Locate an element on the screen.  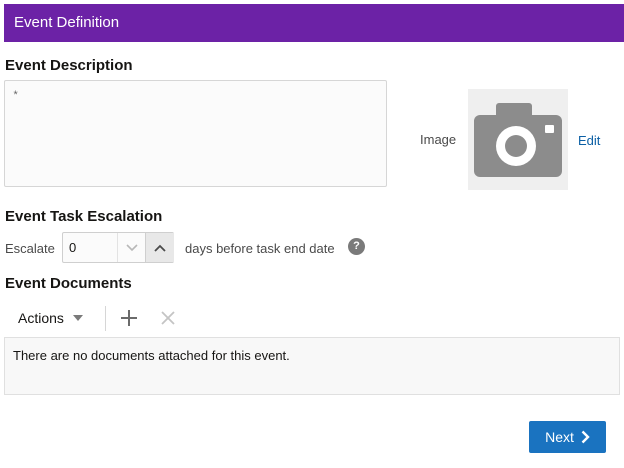
add-icon is located at coordinates (129, 318).